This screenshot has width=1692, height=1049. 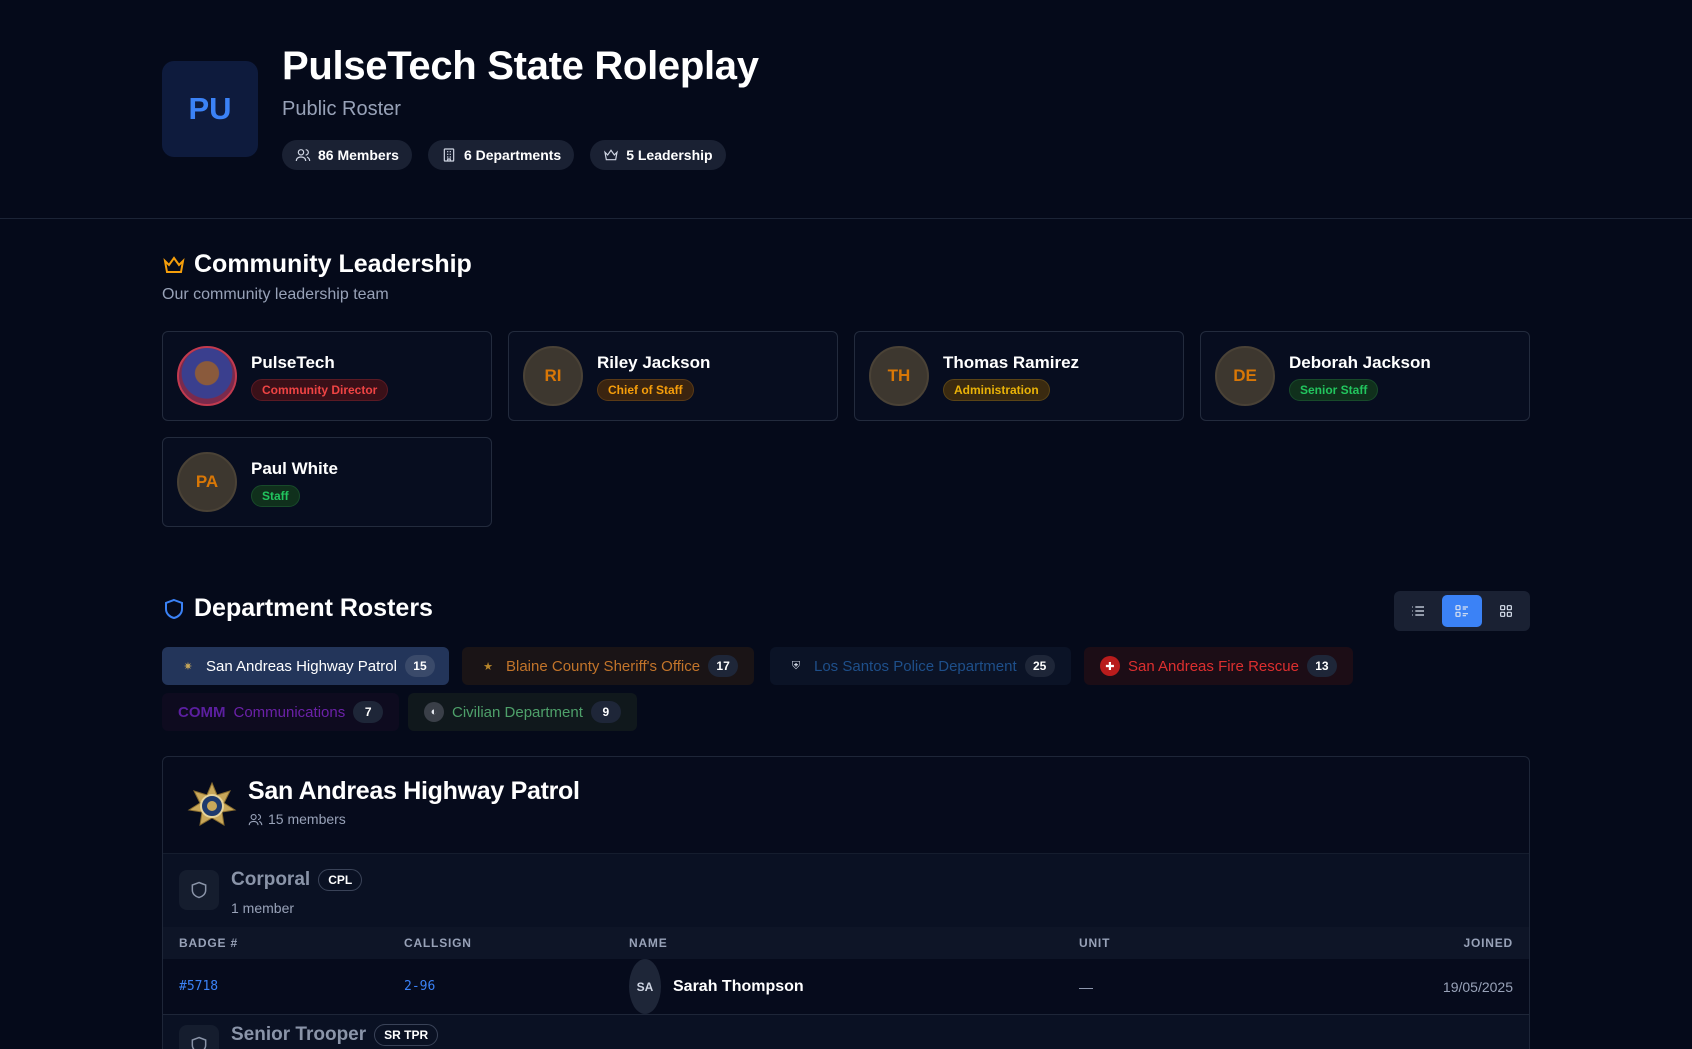 I want to click on table-header: BADGE # CALLSIGN NAME UNIT JOINED, so click(x=846, y=943).